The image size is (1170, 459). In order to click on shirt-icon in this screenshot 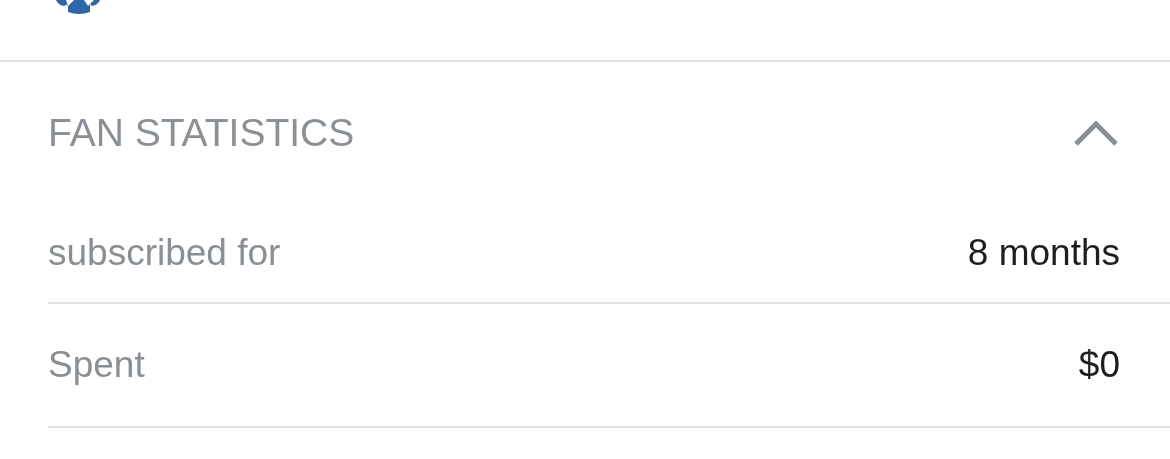, I will do `click(78, 7)`.